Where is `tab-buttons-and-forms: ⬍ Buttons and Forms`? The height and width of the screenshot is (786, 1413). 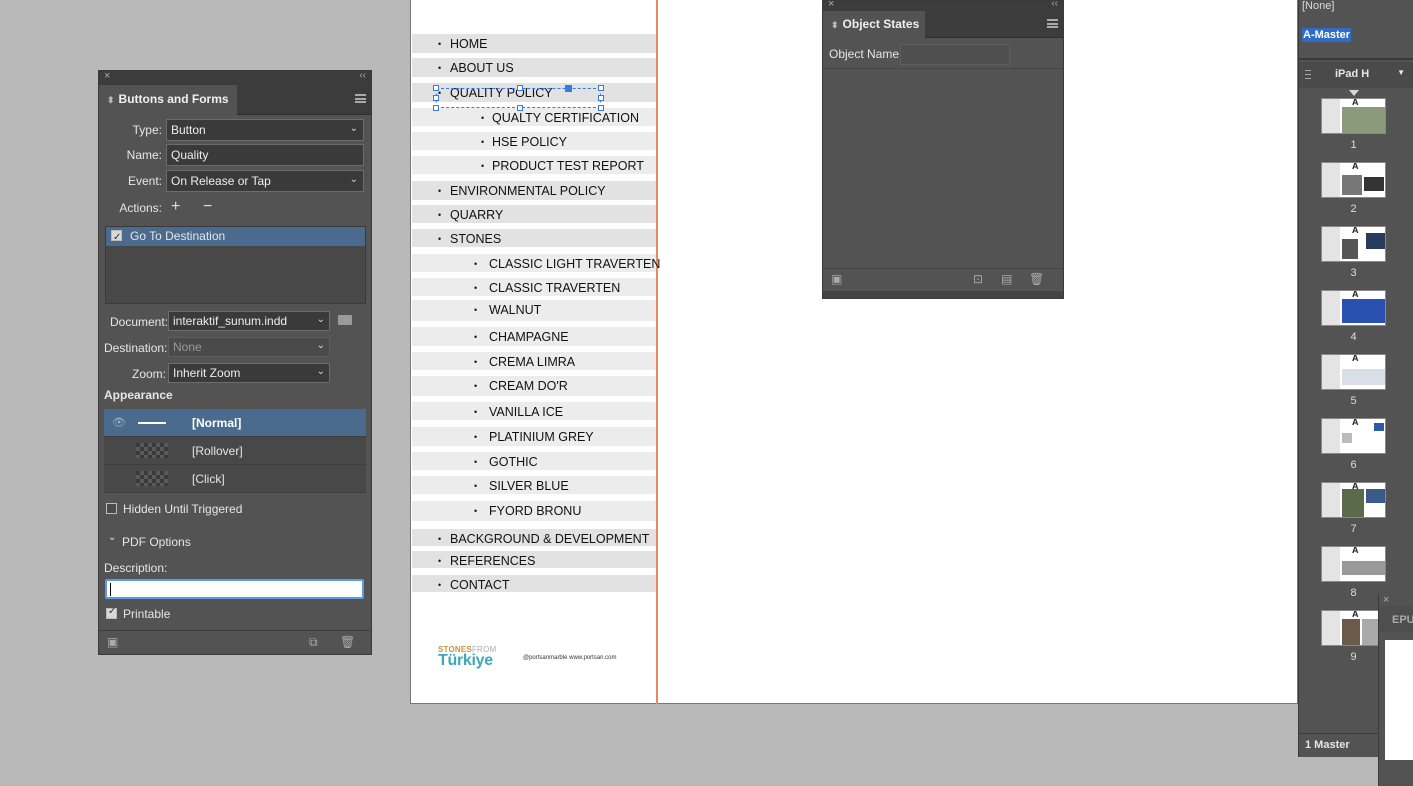
tab-buttons-and-forms: ⬍ Buttons and Forms is located at coordinates (168, 100).